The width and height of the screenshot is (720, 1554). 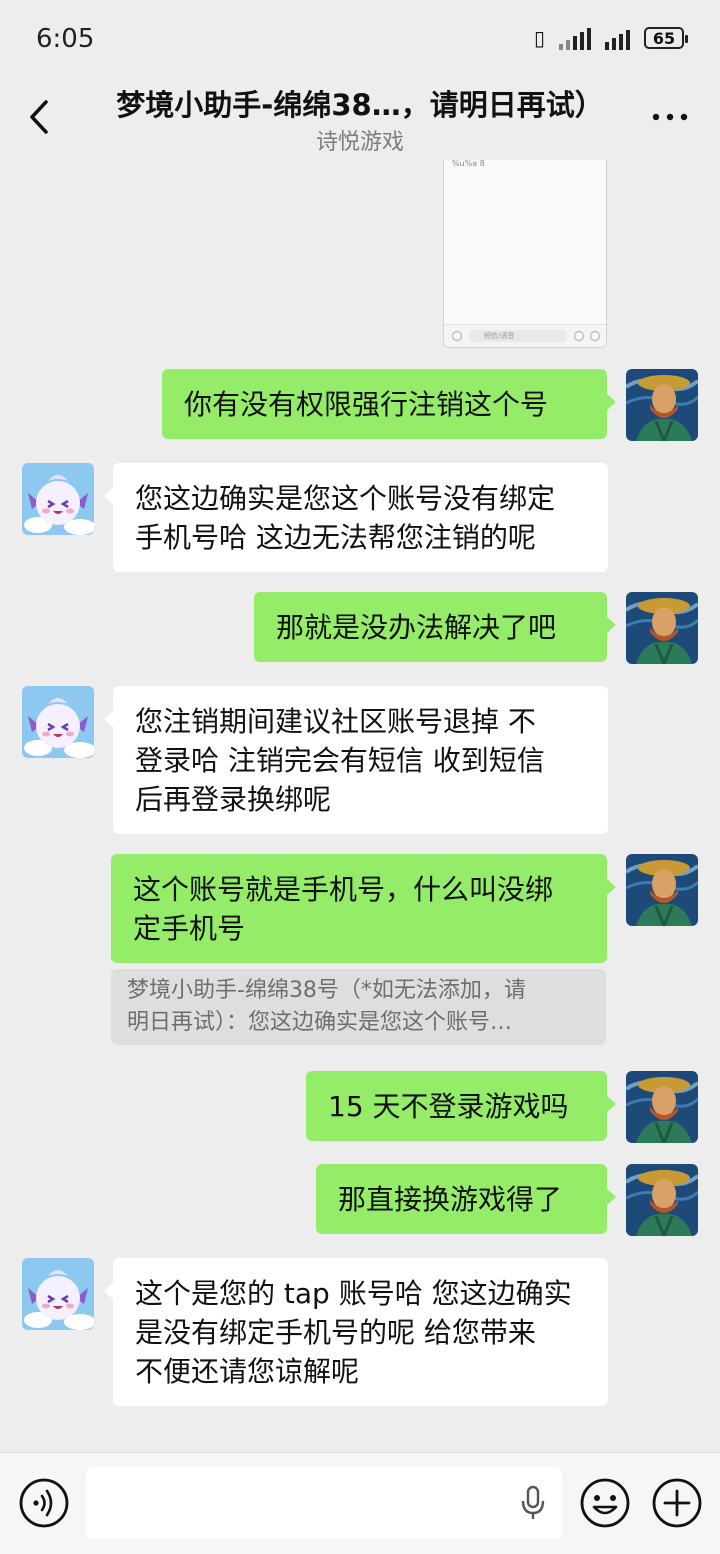 What do you see at coordinates (579, 336) in the screenshot?
I see `screenshot-emoji-icon` at bounding box center [579, 336].